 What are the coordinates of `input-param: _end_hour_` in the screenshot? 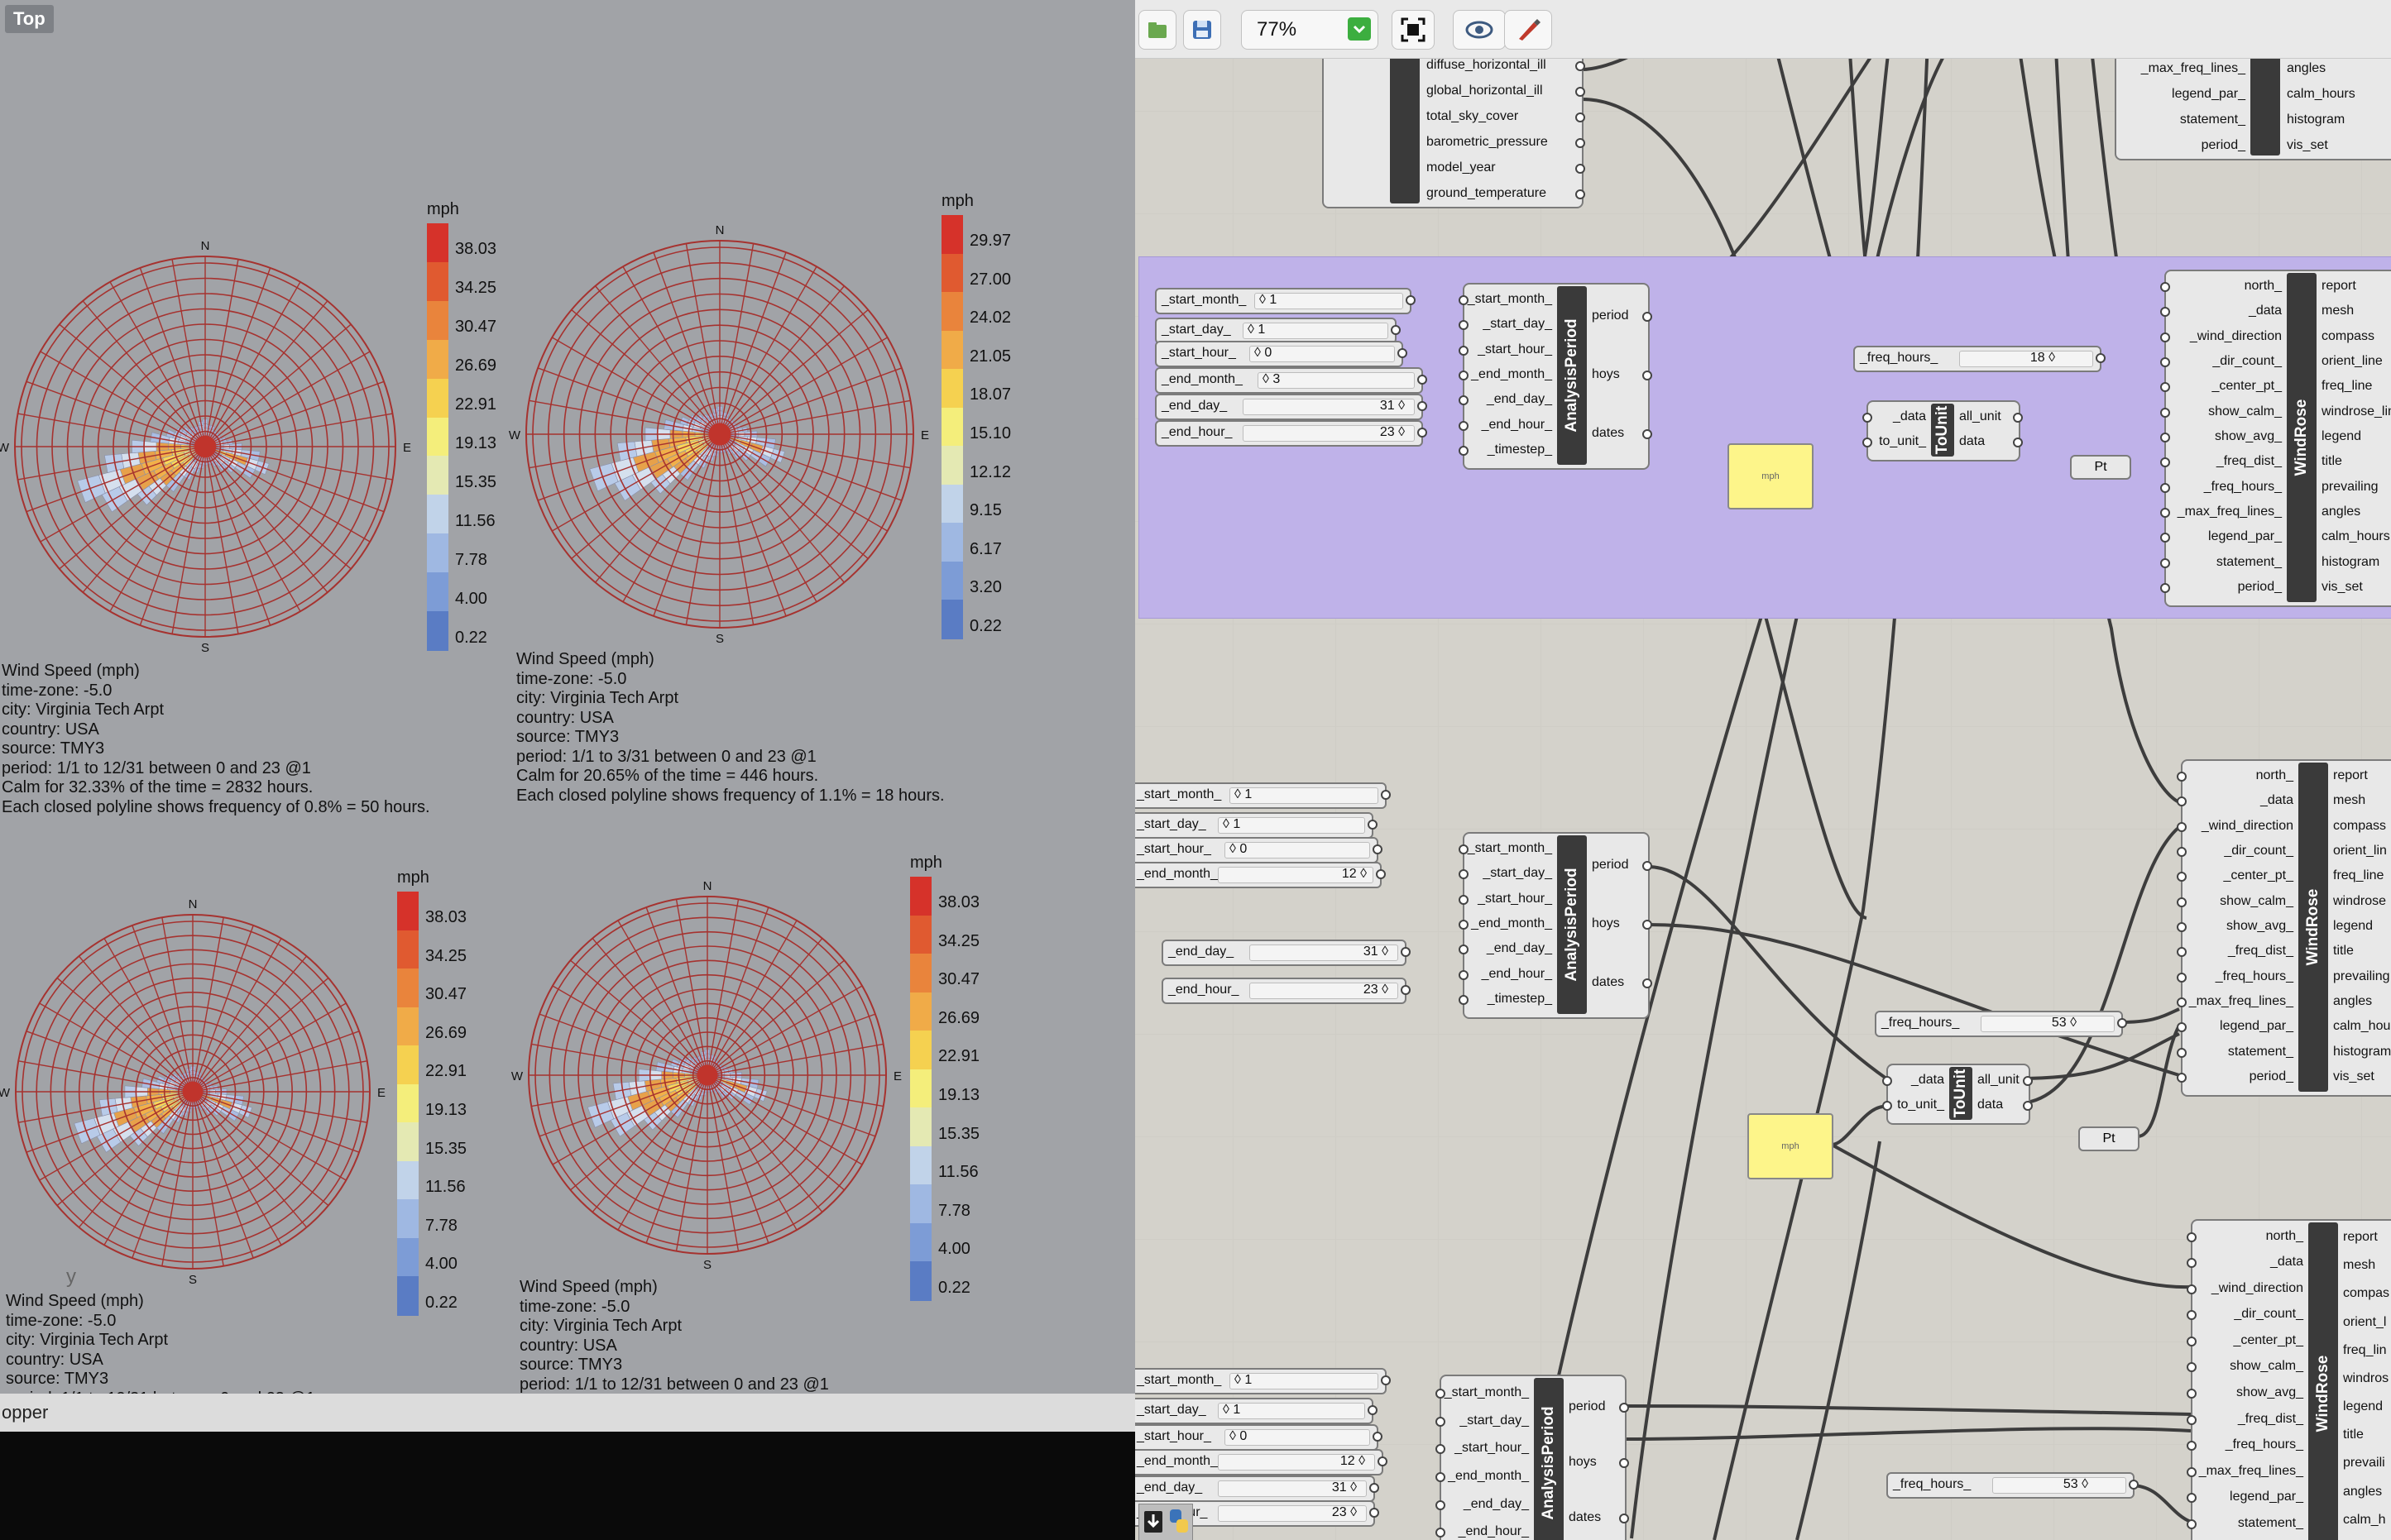 It's located at (1517, 974).